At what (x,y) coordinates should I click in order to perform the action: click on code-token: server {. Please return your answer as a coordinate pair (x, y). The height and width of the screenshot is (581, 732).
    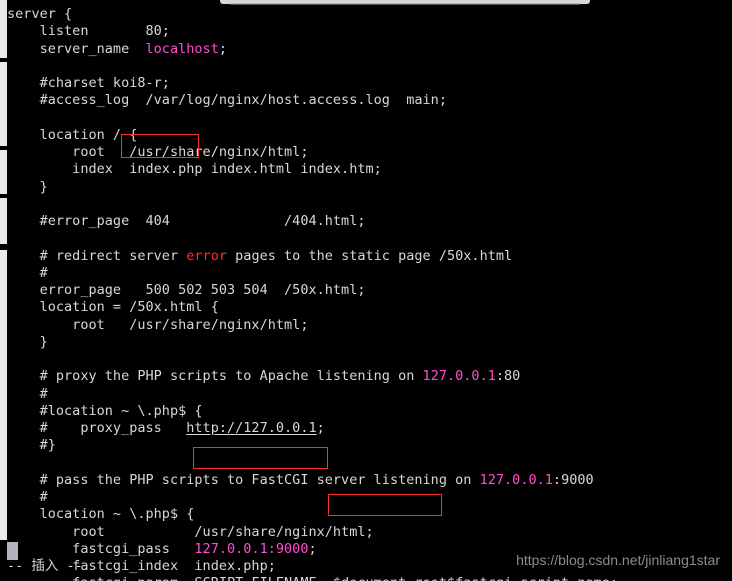
    Looking at the image, I should click on (40, 14).